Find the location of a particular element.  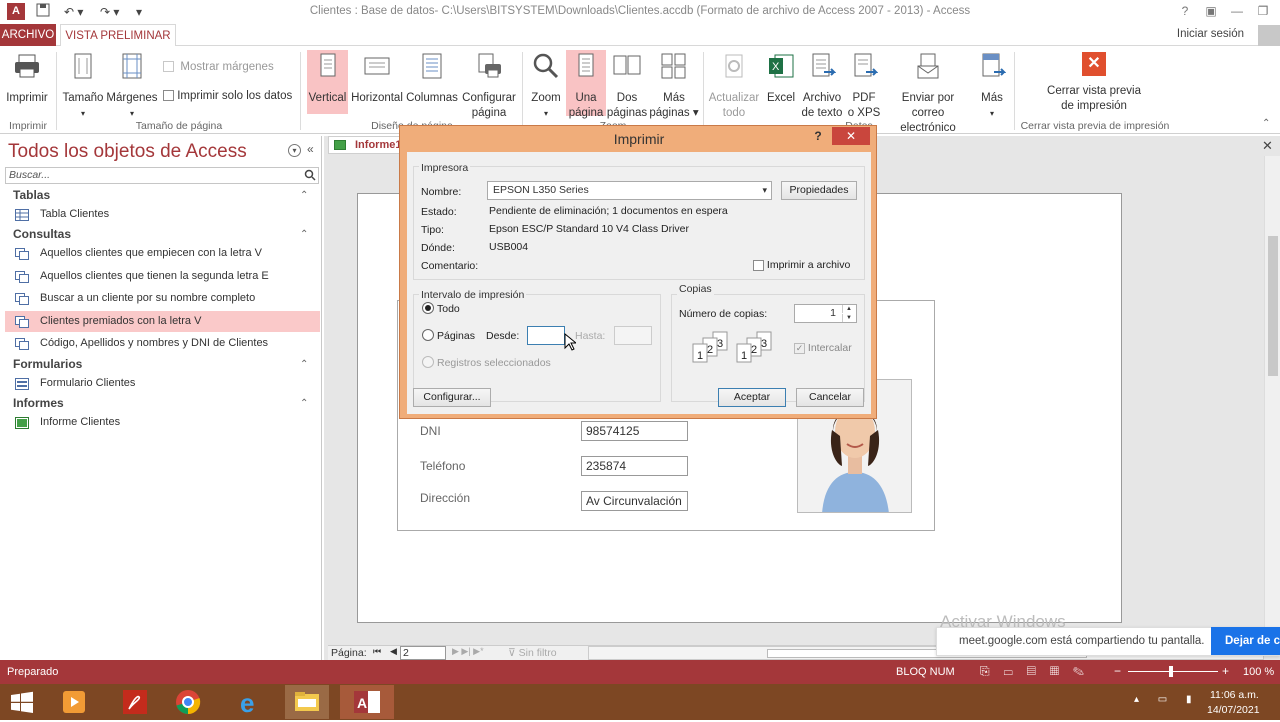

dos-paginas-button: Dos páginas is located at coordinates (627, 85).